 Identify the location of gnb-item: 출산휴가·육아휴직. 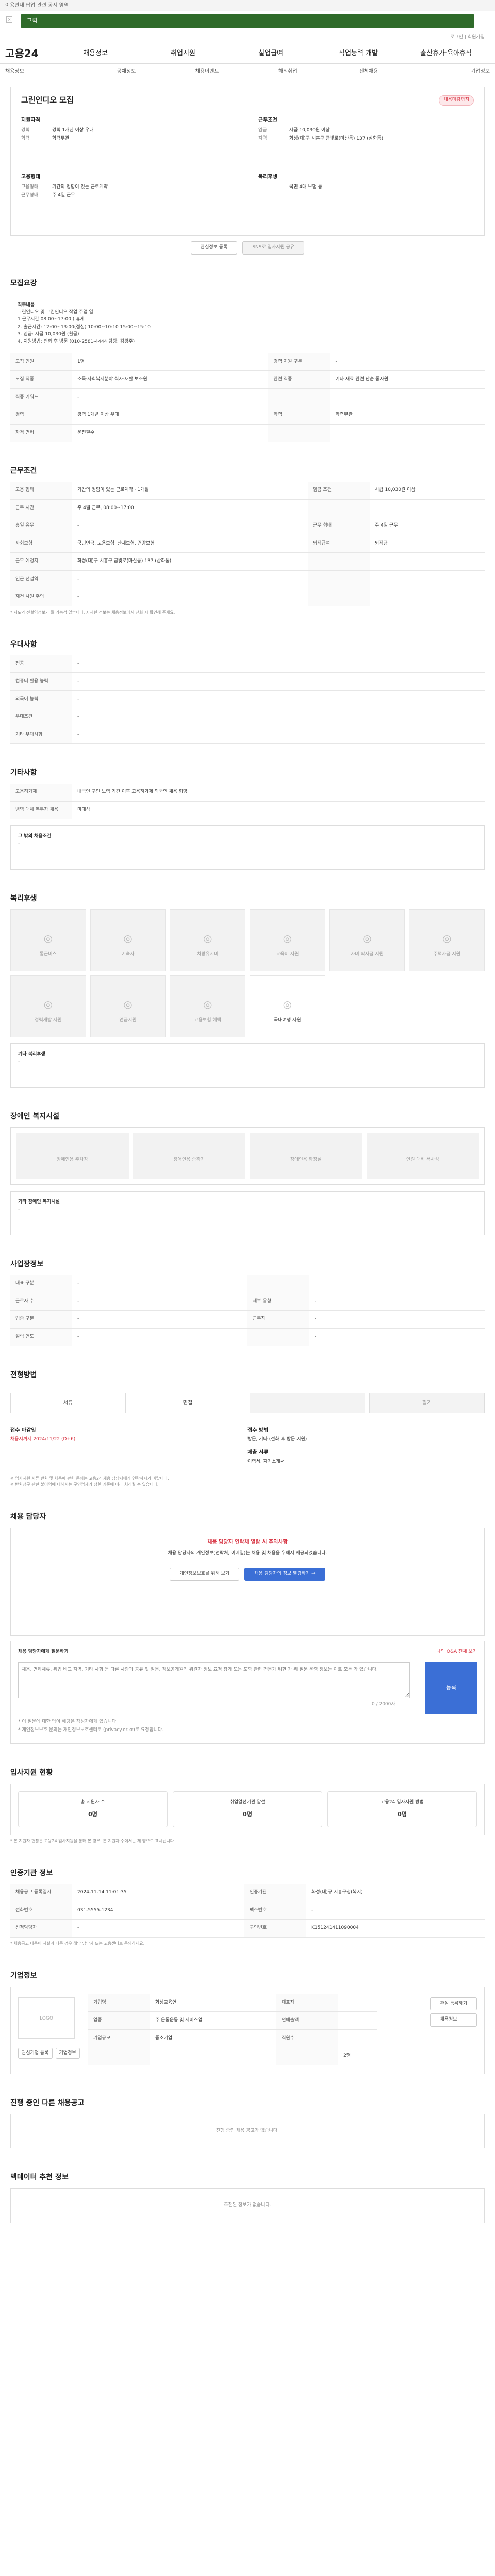
(446, 53).